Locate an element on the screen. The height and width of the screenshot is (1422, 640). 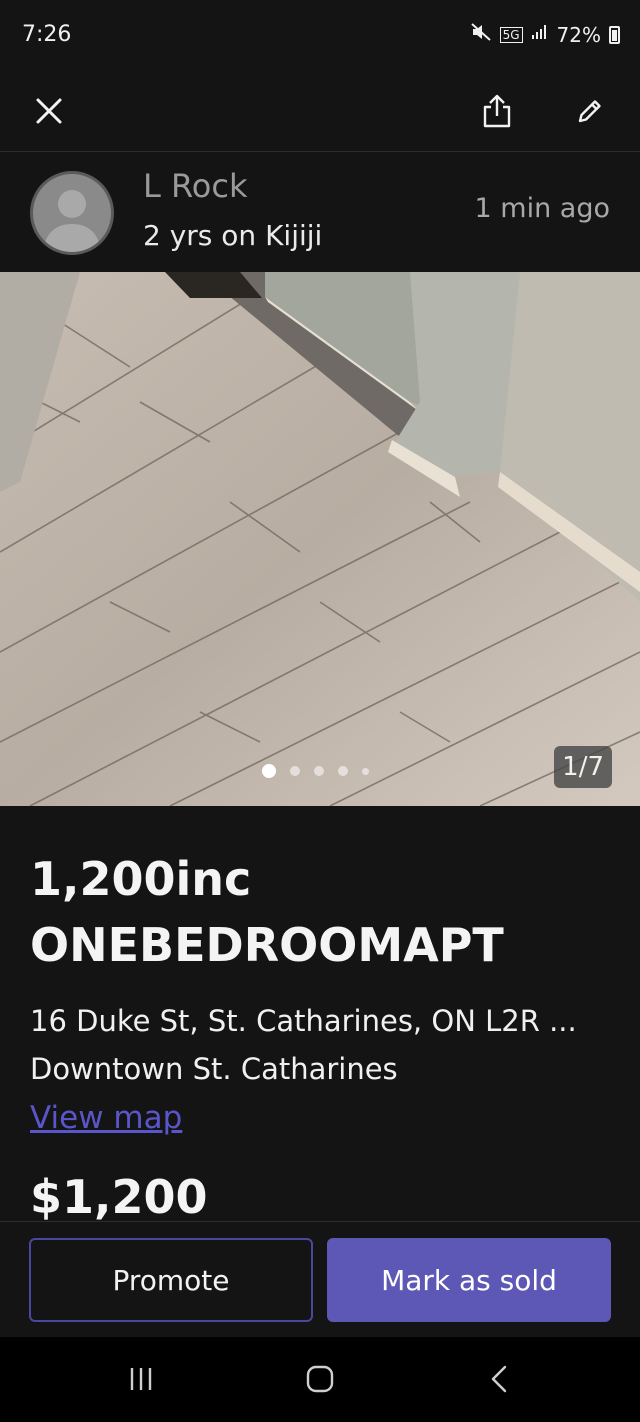
listing-neighbourhood: Downtown St. Catharines is located at coordinates (214, 1069).